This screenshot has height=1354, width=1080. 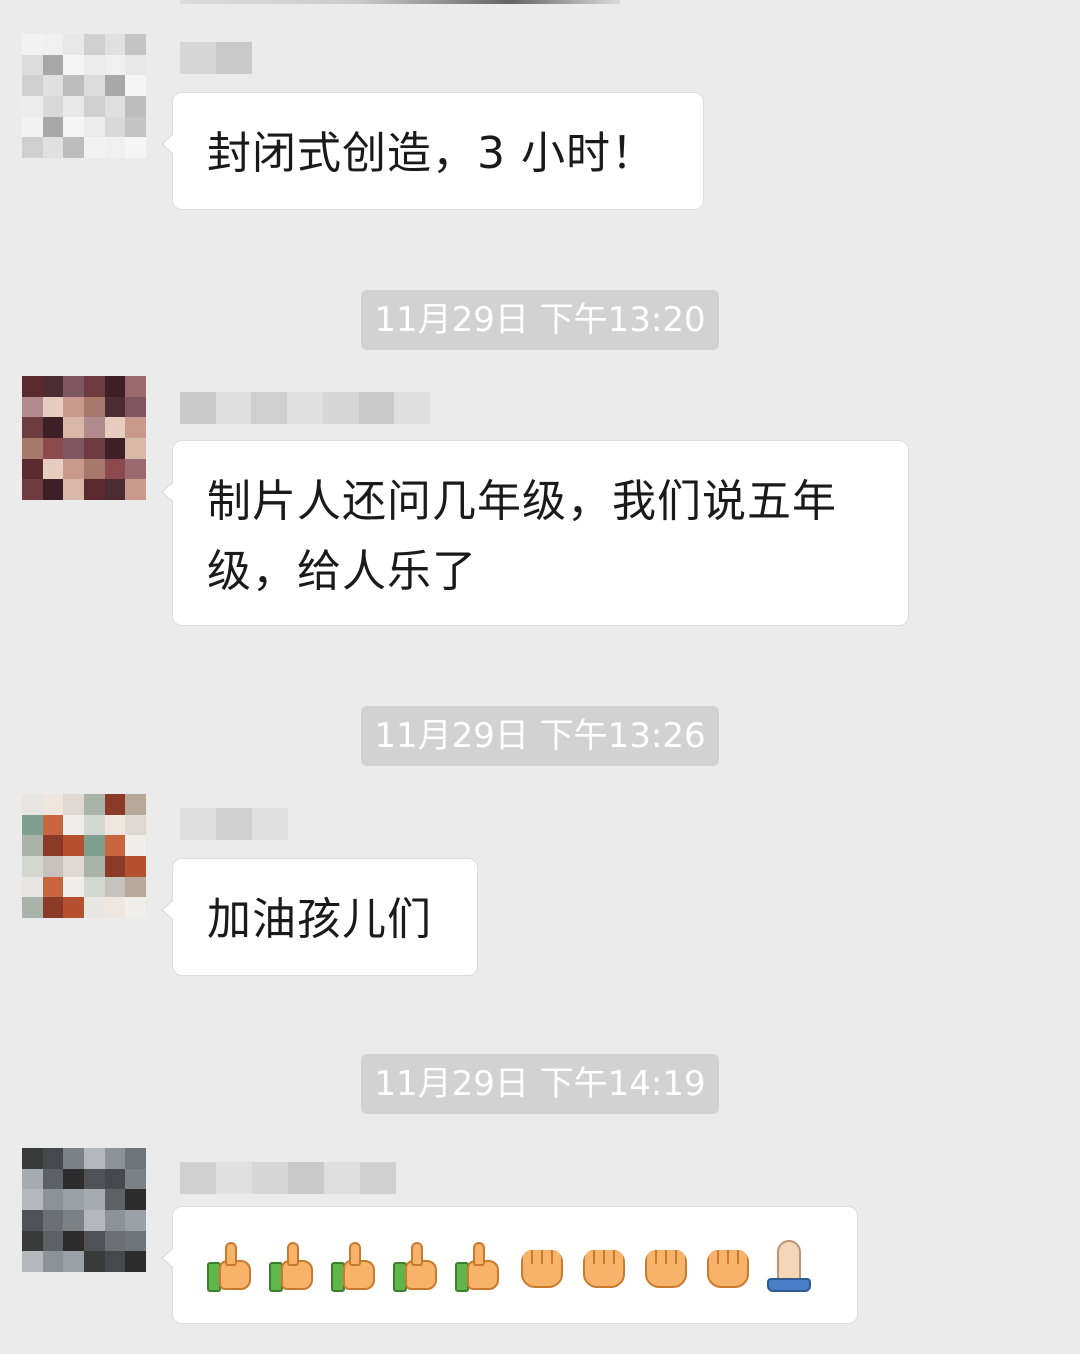 I want to click on message-bubble: 加油孩儿们, so click(x=319, y=917).